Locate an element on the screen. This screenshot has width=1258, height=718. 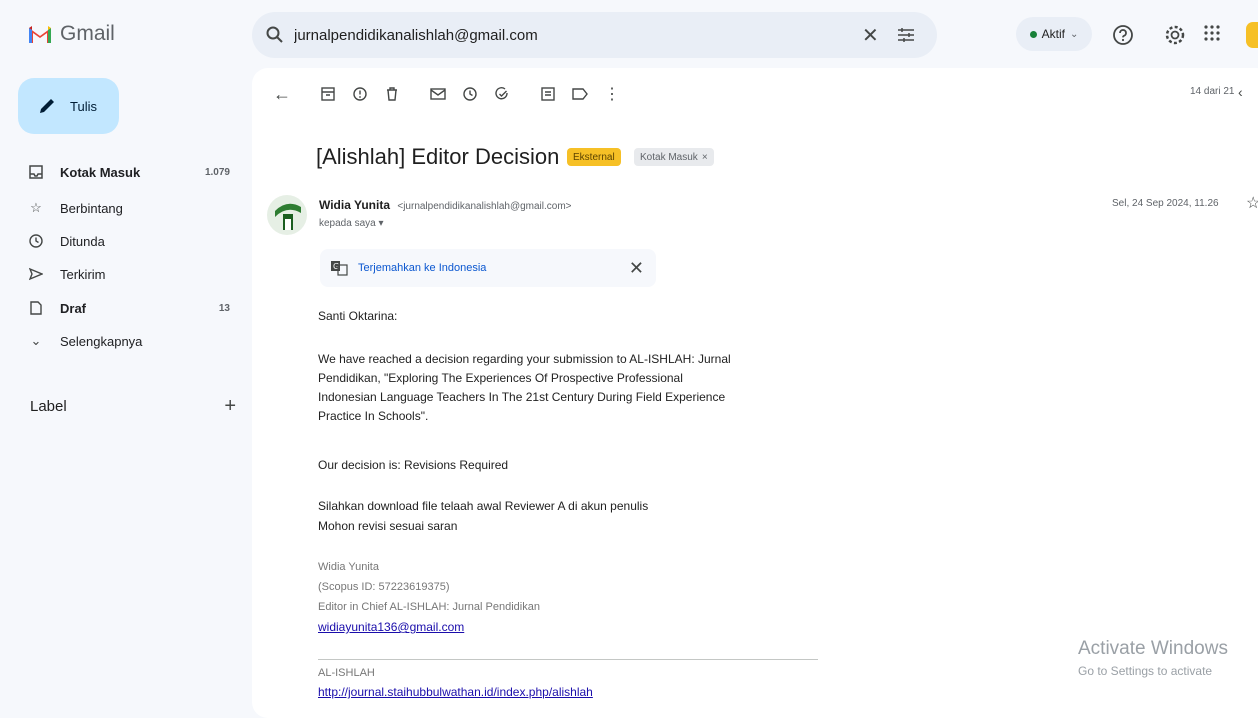
recipient-line: kepada saya ▾ is located at coordinates (351, 223).